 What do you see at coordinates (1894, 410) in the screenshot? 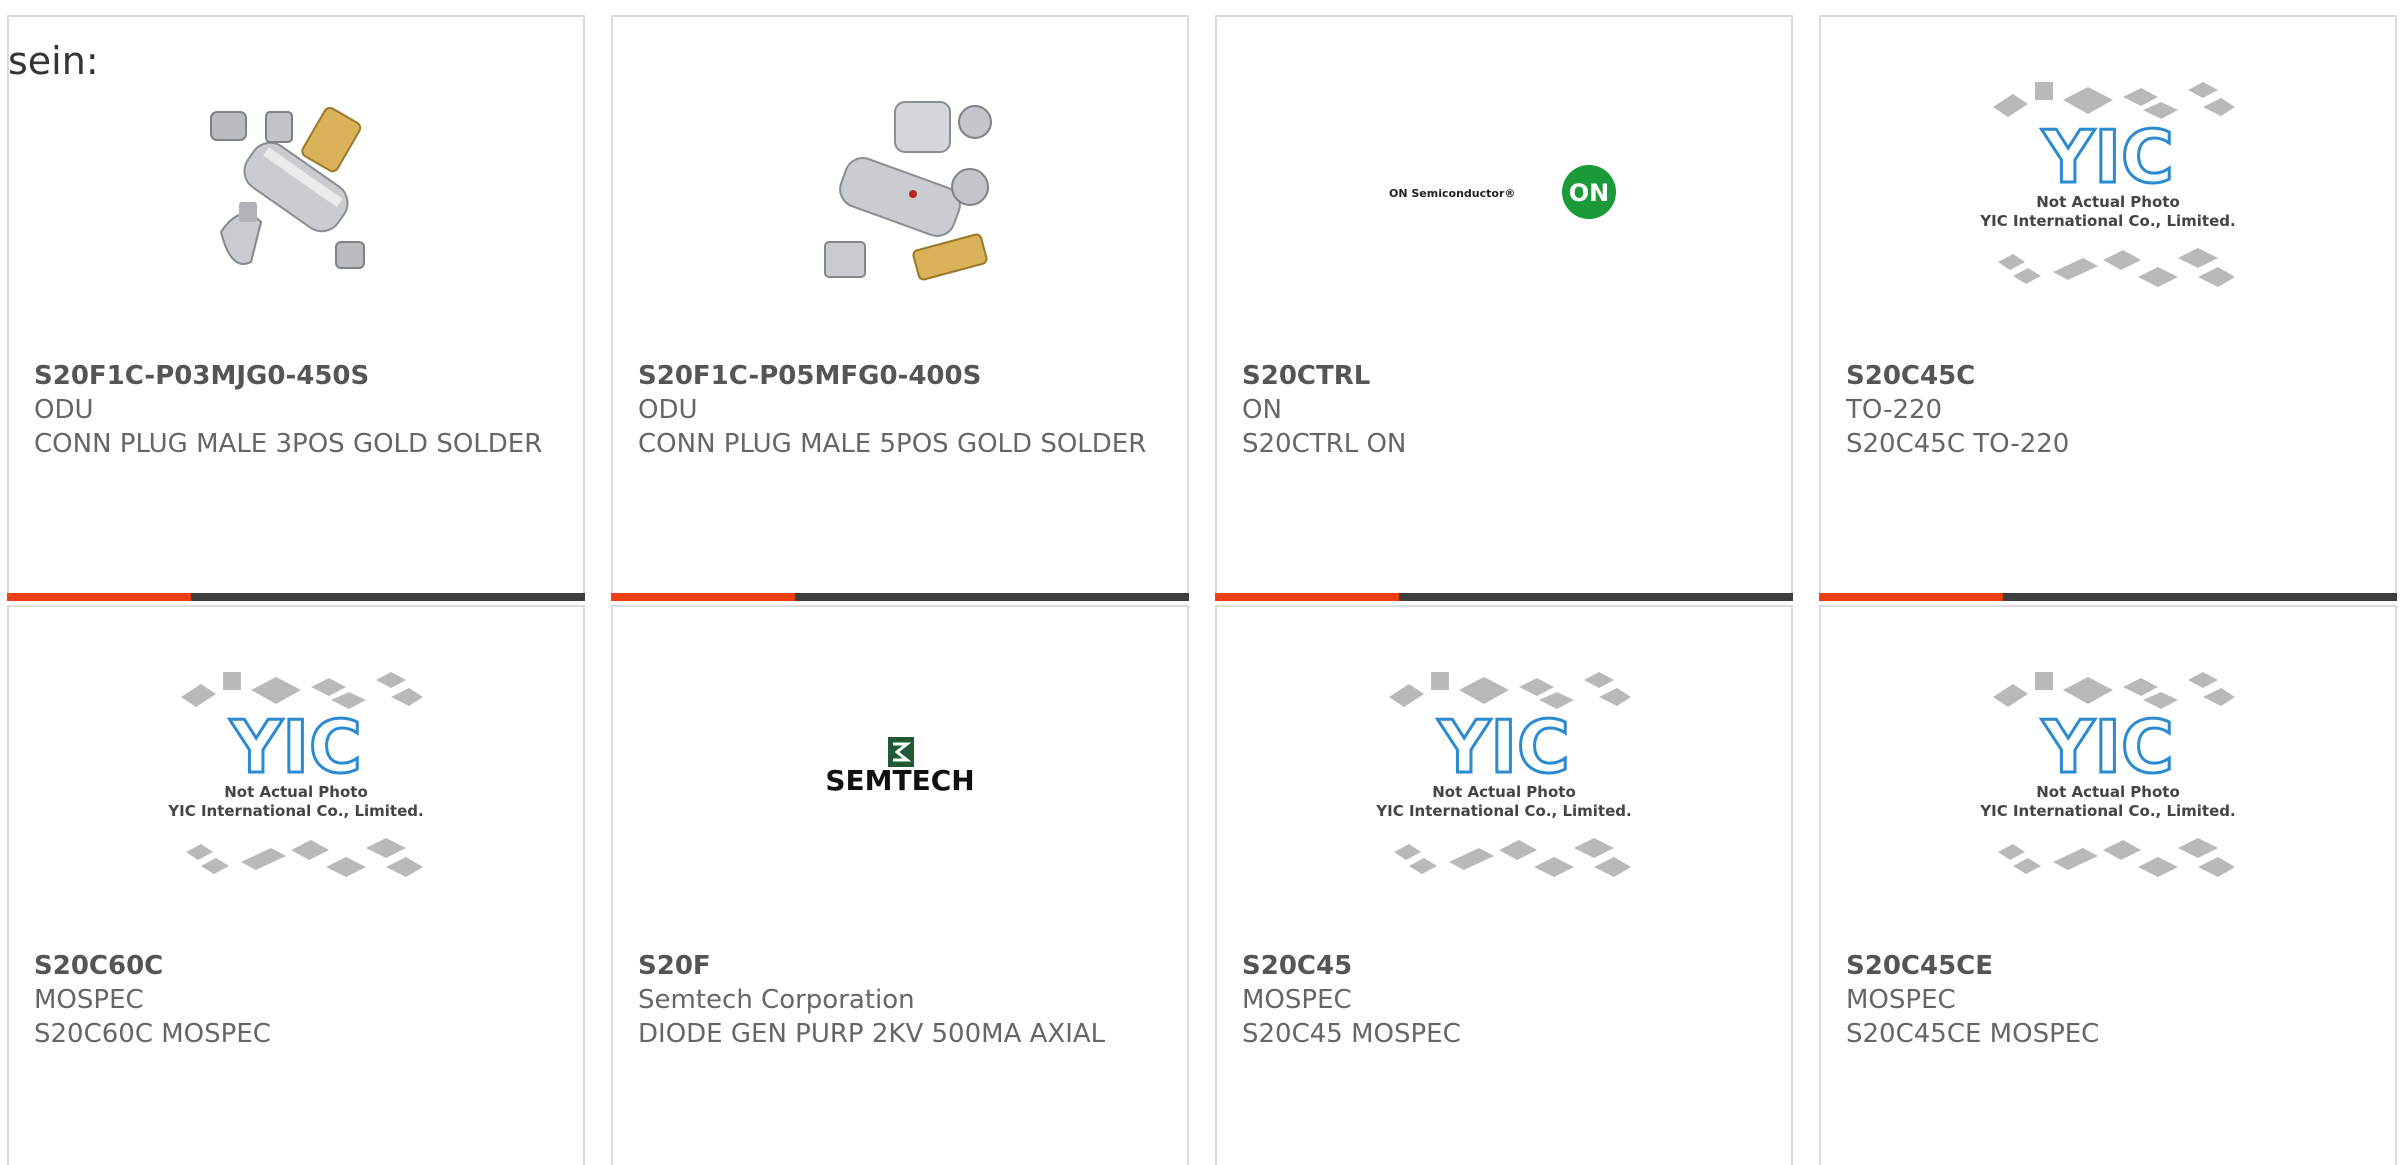
I see `brand-name: TO-220` at bounding box center [1894, 410].